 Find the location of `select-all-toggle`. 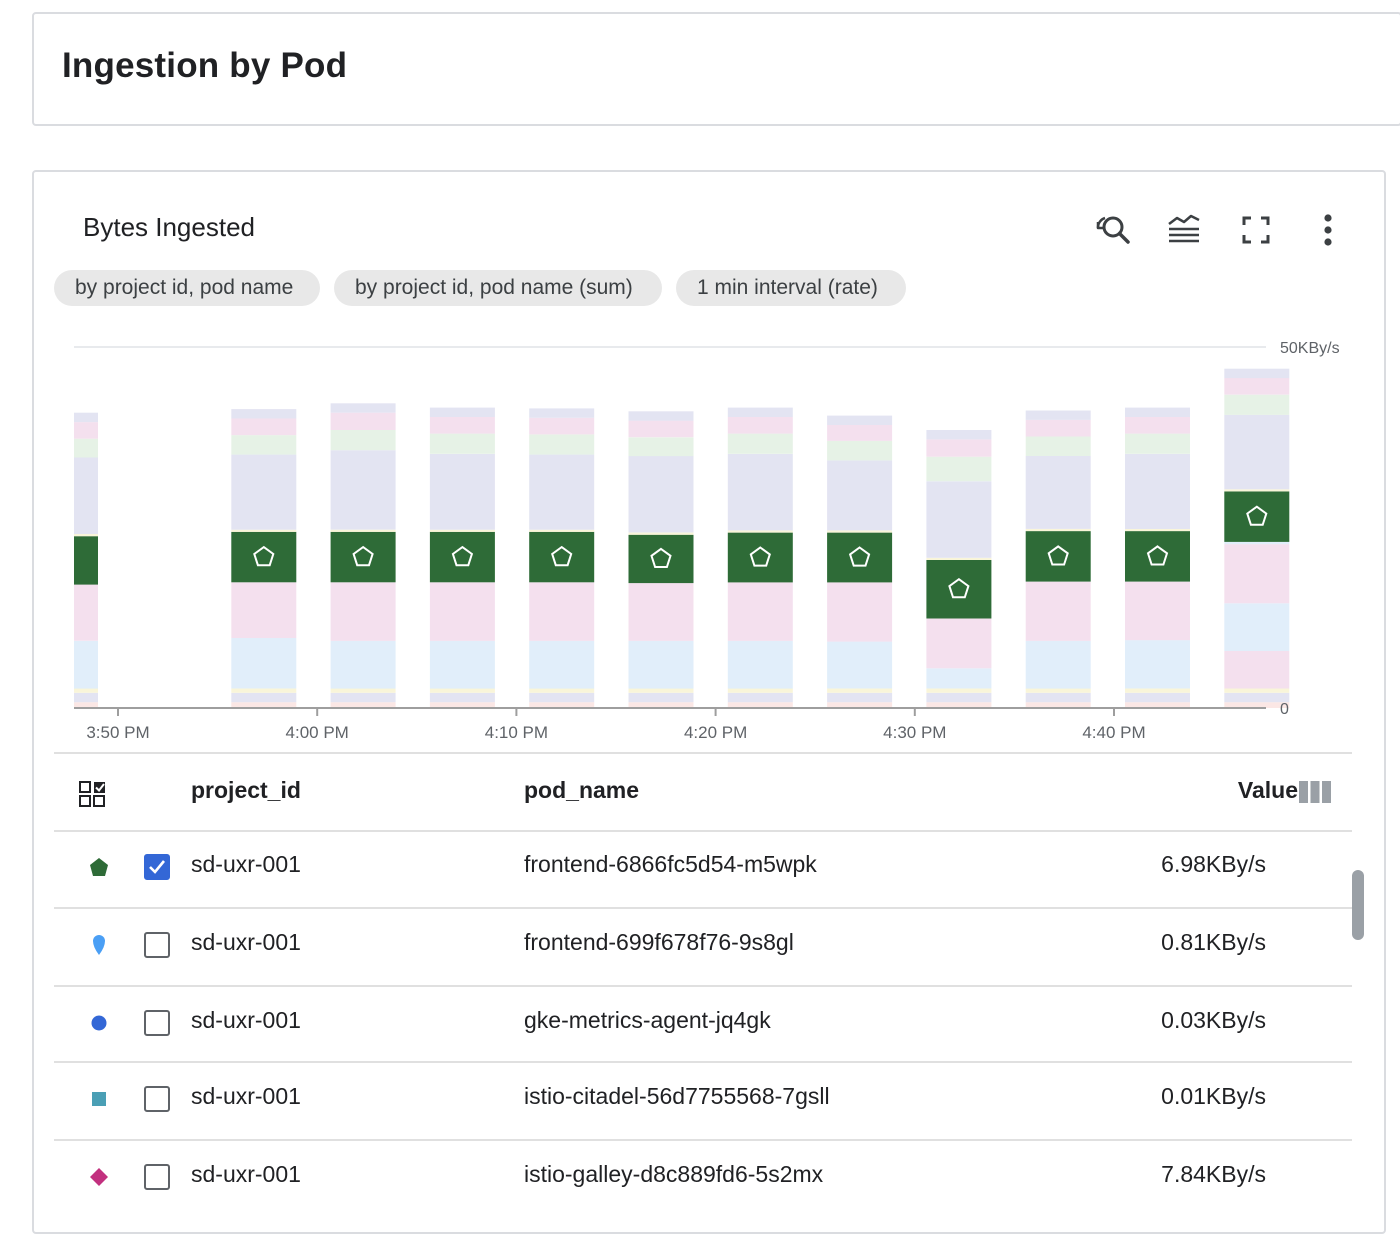

select-all-toggle is located at coordinates (93, 794).